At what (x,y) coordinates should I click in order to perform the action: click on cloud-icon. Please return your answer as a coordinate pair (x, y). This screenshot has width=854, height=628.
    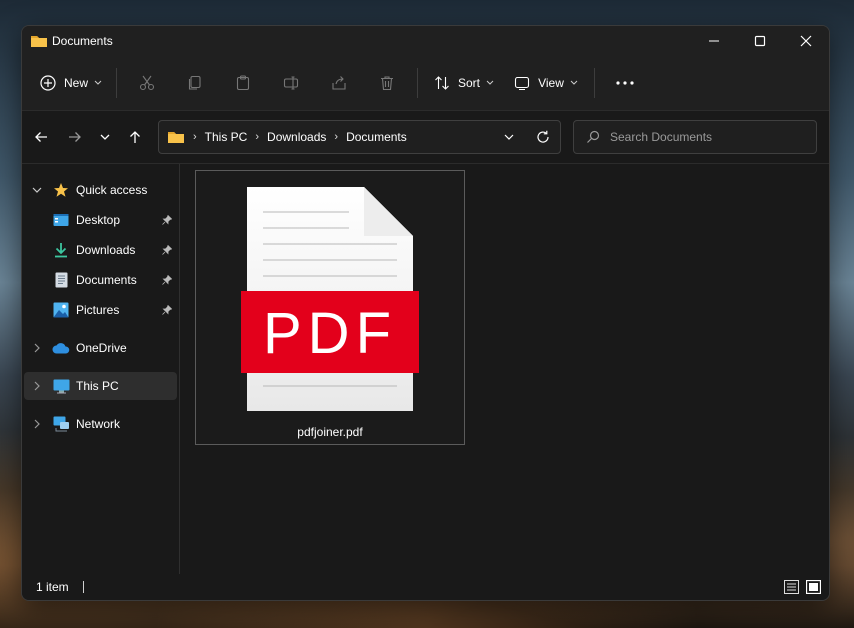
    Looking at the image, I should click on (61, 348).